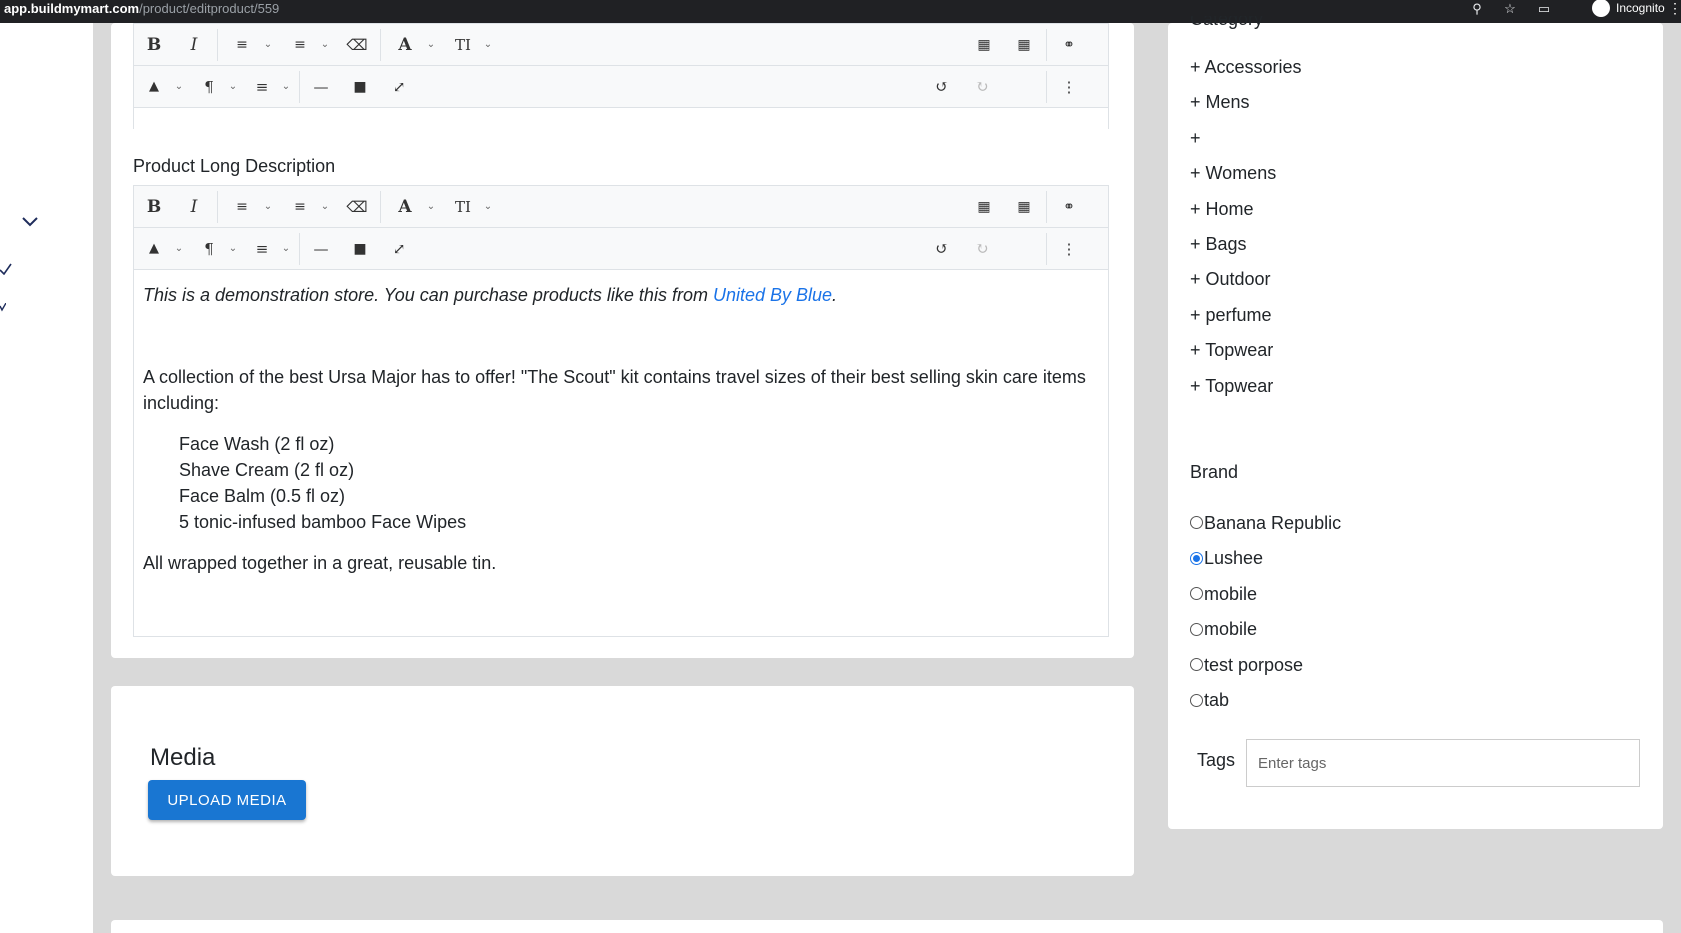 The image size is (1681, 933). Describe the element at coordinates (1640, 8) in the screenshot. I see `incognito-label: Incognito` at that location.